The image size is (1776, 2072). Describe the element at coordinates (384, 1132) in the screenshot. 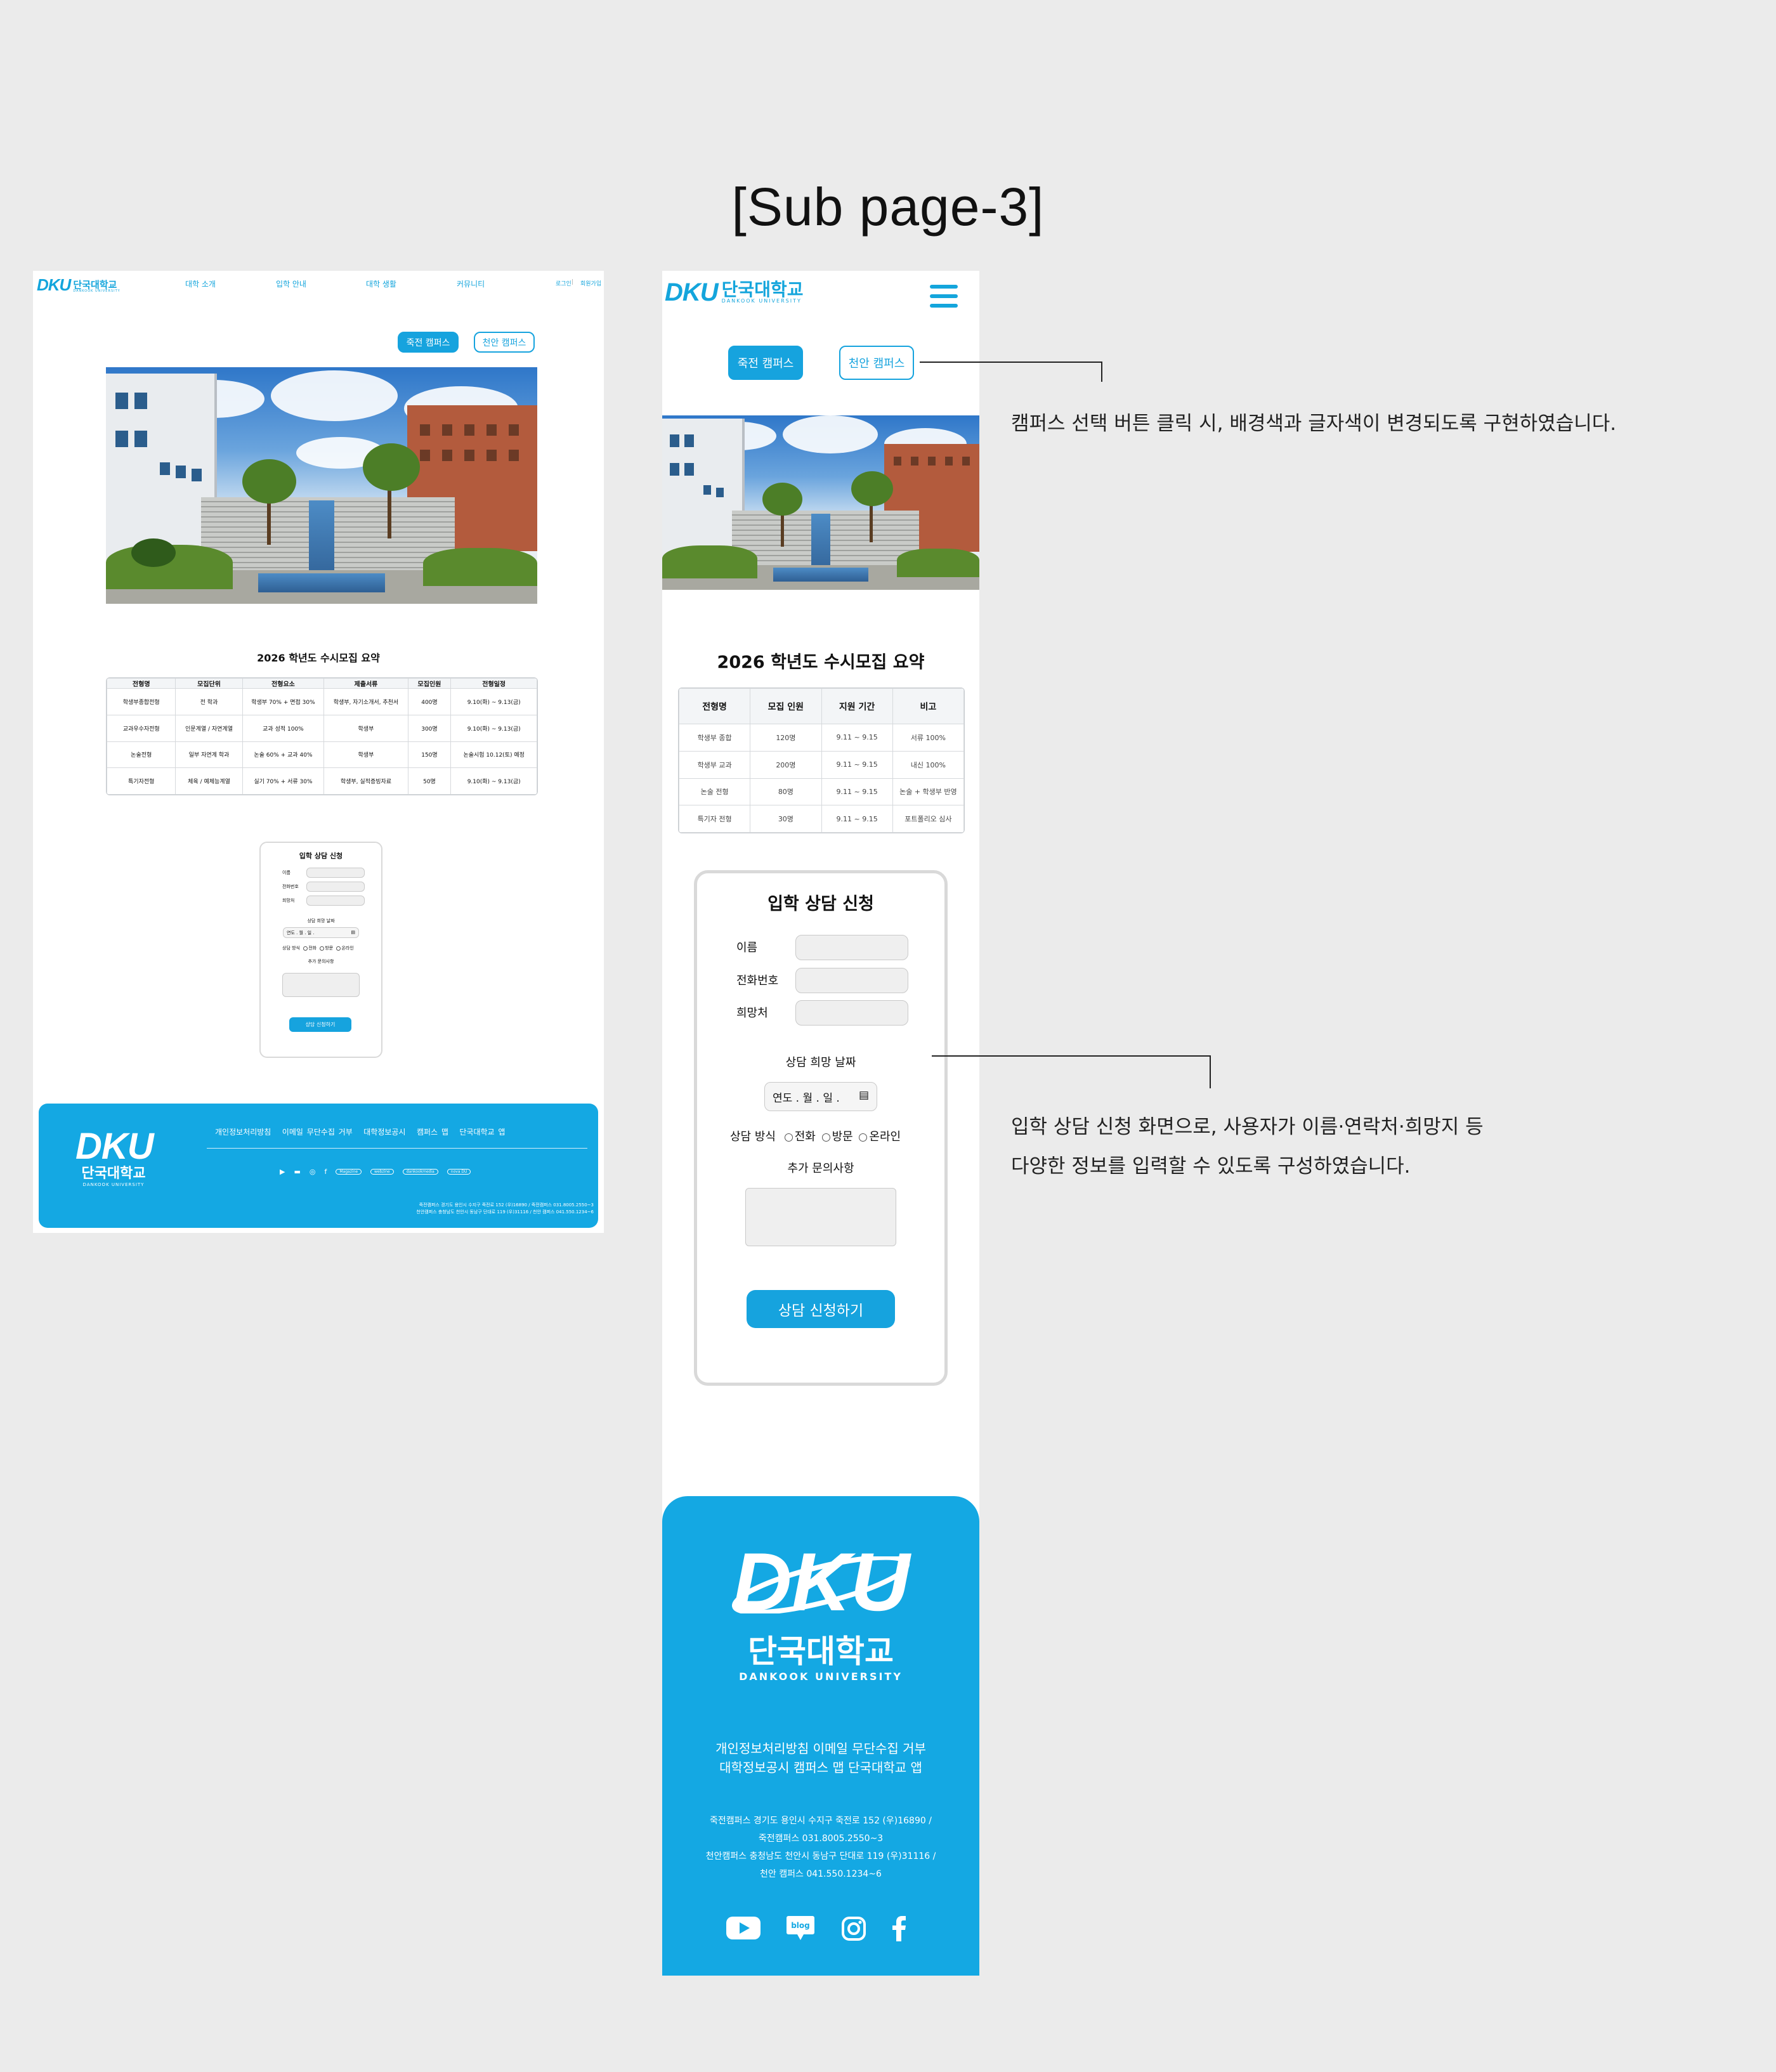

I see `footer-link-disclosure: 대학정보공시` at that location.